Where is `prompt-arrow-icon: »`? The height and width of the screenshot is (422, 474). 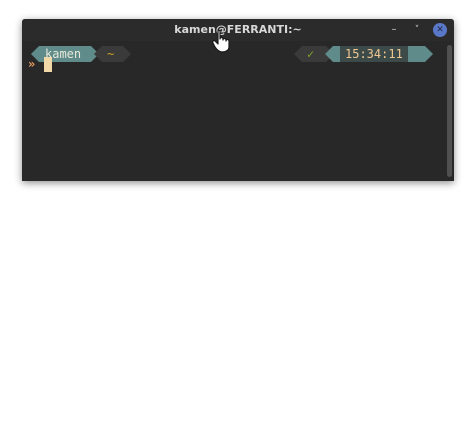
prompt-arrow-icon: » is located at coordinates (32, 64).